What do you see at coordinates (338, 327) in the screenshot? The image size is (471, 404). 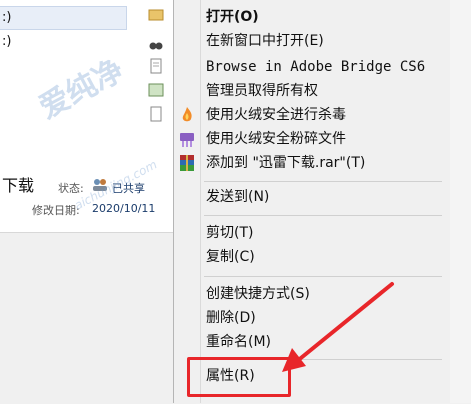 I see `annotation-arrow-icon` at bounding box center [338, 327].